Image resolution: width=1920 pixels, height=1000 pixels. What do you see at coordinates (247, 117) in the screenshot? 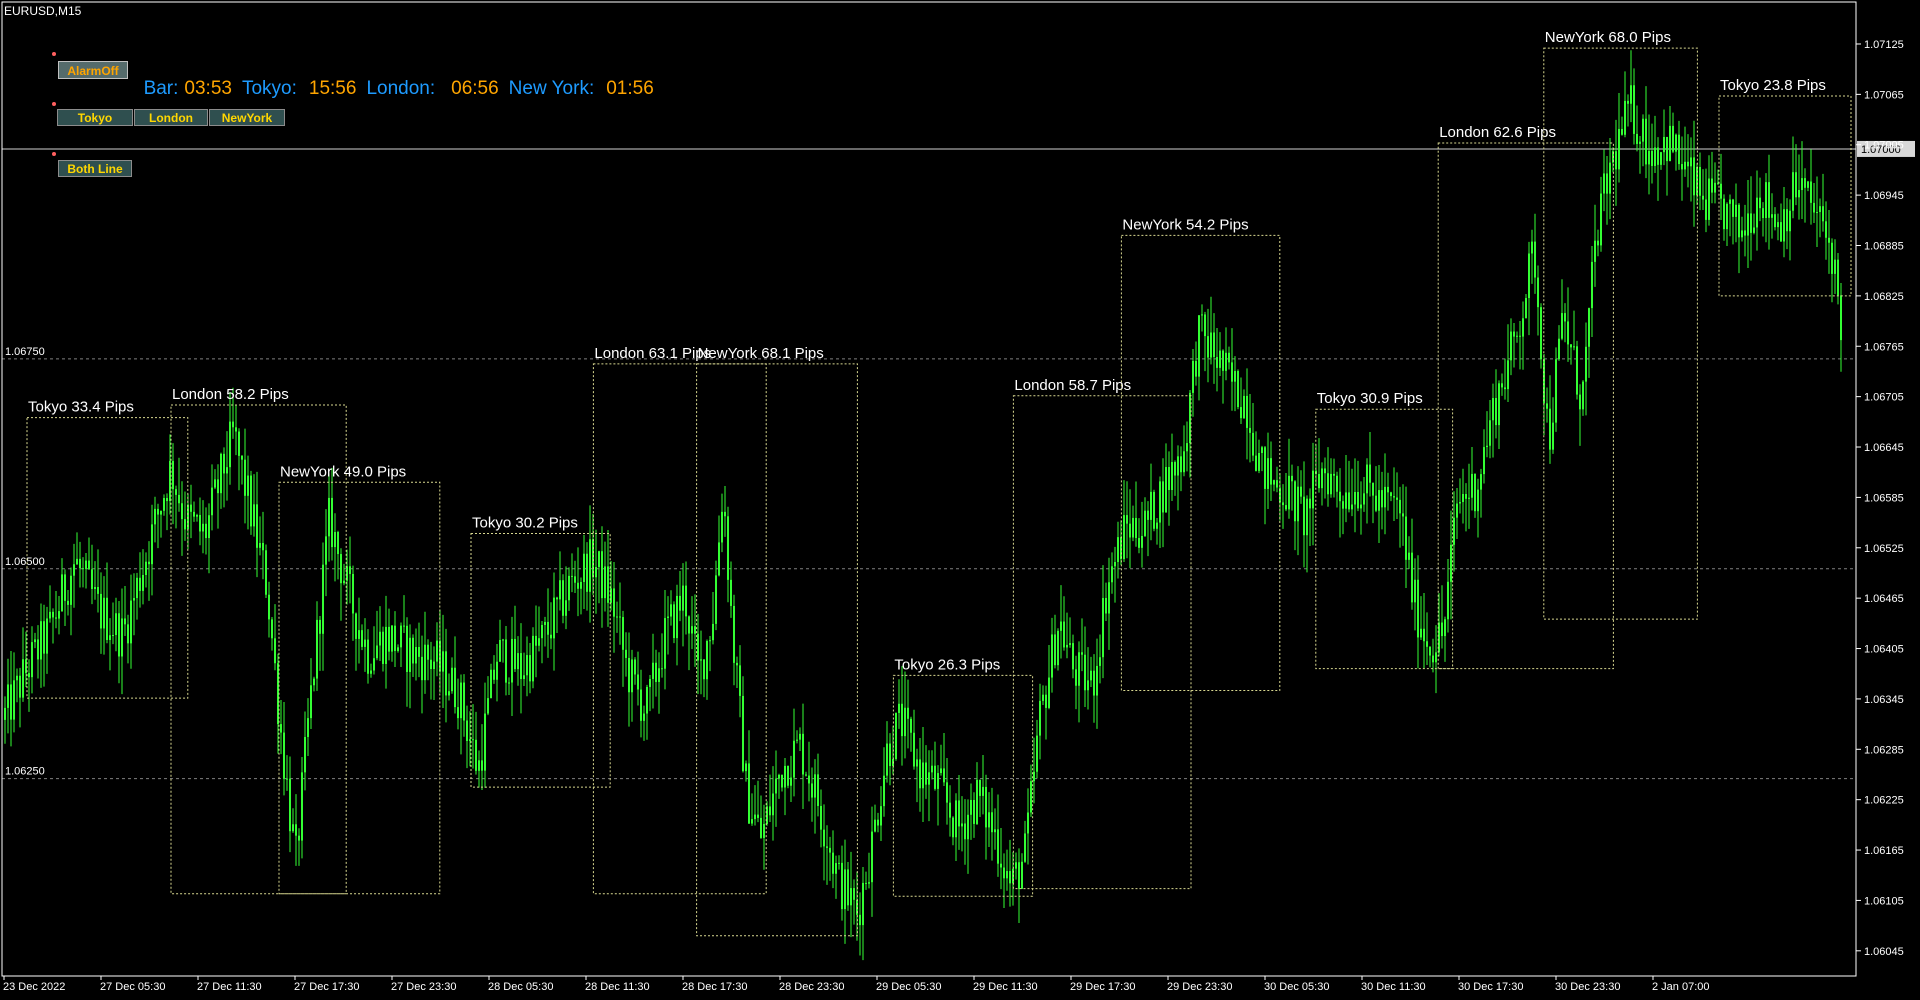
I see `newyork-session-button: NewYork` at bounding box center [247, 117].